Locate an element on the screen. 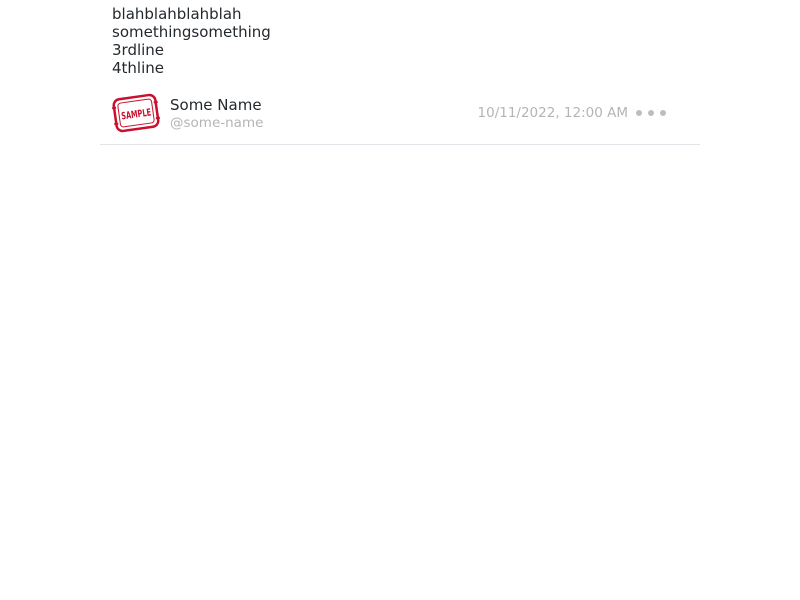 Image resolution: width=800 pixels, height=600 pixels. sample-stamp-icon: SAMPLE is located at coordinates (136, 113).